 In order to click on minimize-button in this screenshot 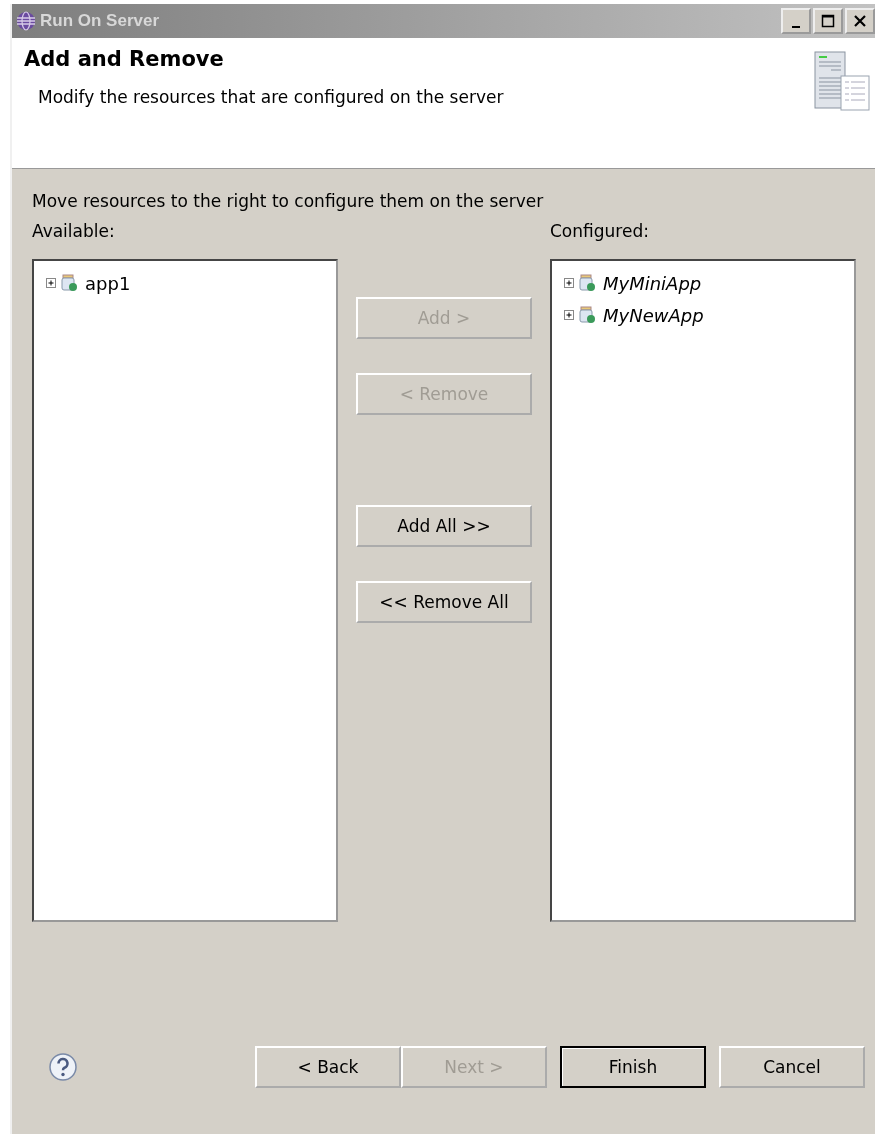, I will do `click(796, 21)`.